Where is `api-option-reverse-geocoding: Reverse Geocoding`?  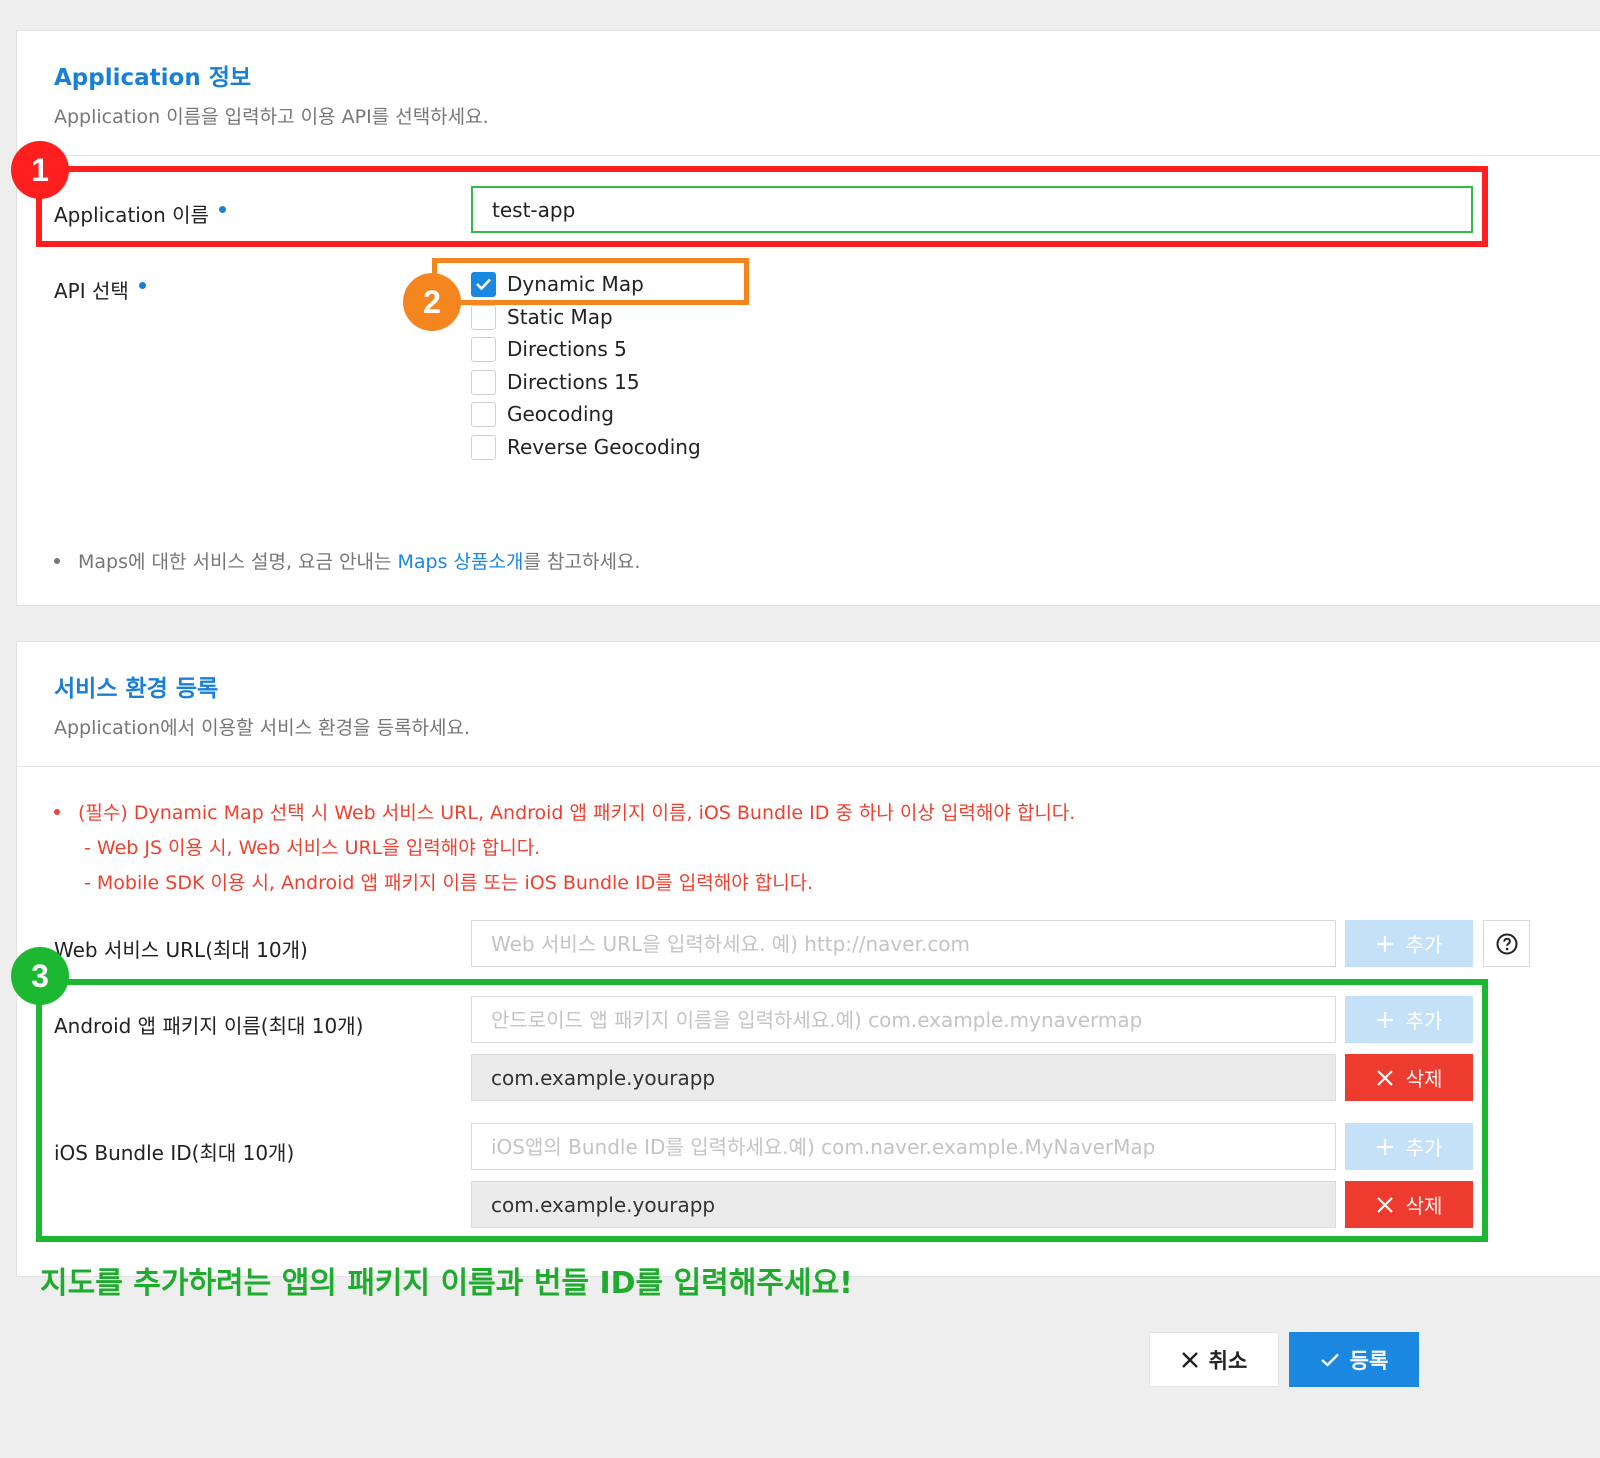 api-option-reverse-geocoding: Reverse Geocoding is located at coordinates (586, 447).